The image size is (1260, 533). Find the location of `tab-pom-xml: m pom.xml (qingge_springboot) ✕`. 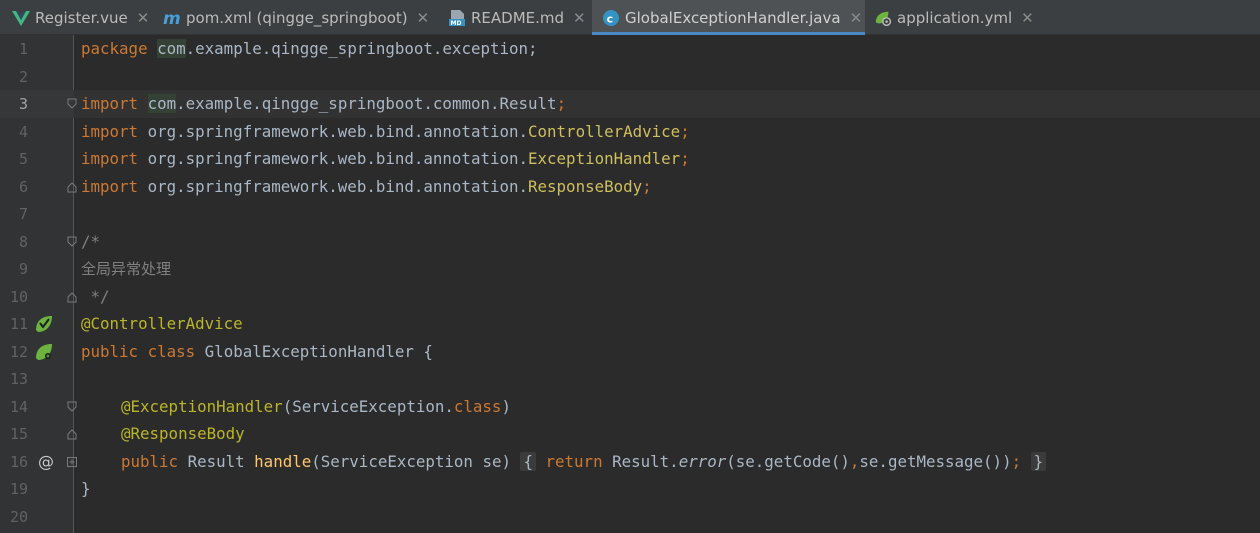

tab-pom-xml: m pom.xml (qingge_springboot) ✕ is located at coordinates (296, 17).